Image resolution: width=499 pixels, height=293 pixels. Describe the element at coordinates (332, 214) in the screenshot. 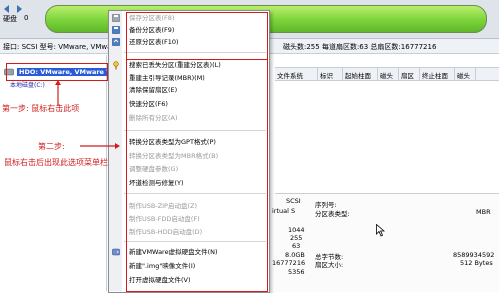

I see `ptype-label: 分区表类型:` at that location.